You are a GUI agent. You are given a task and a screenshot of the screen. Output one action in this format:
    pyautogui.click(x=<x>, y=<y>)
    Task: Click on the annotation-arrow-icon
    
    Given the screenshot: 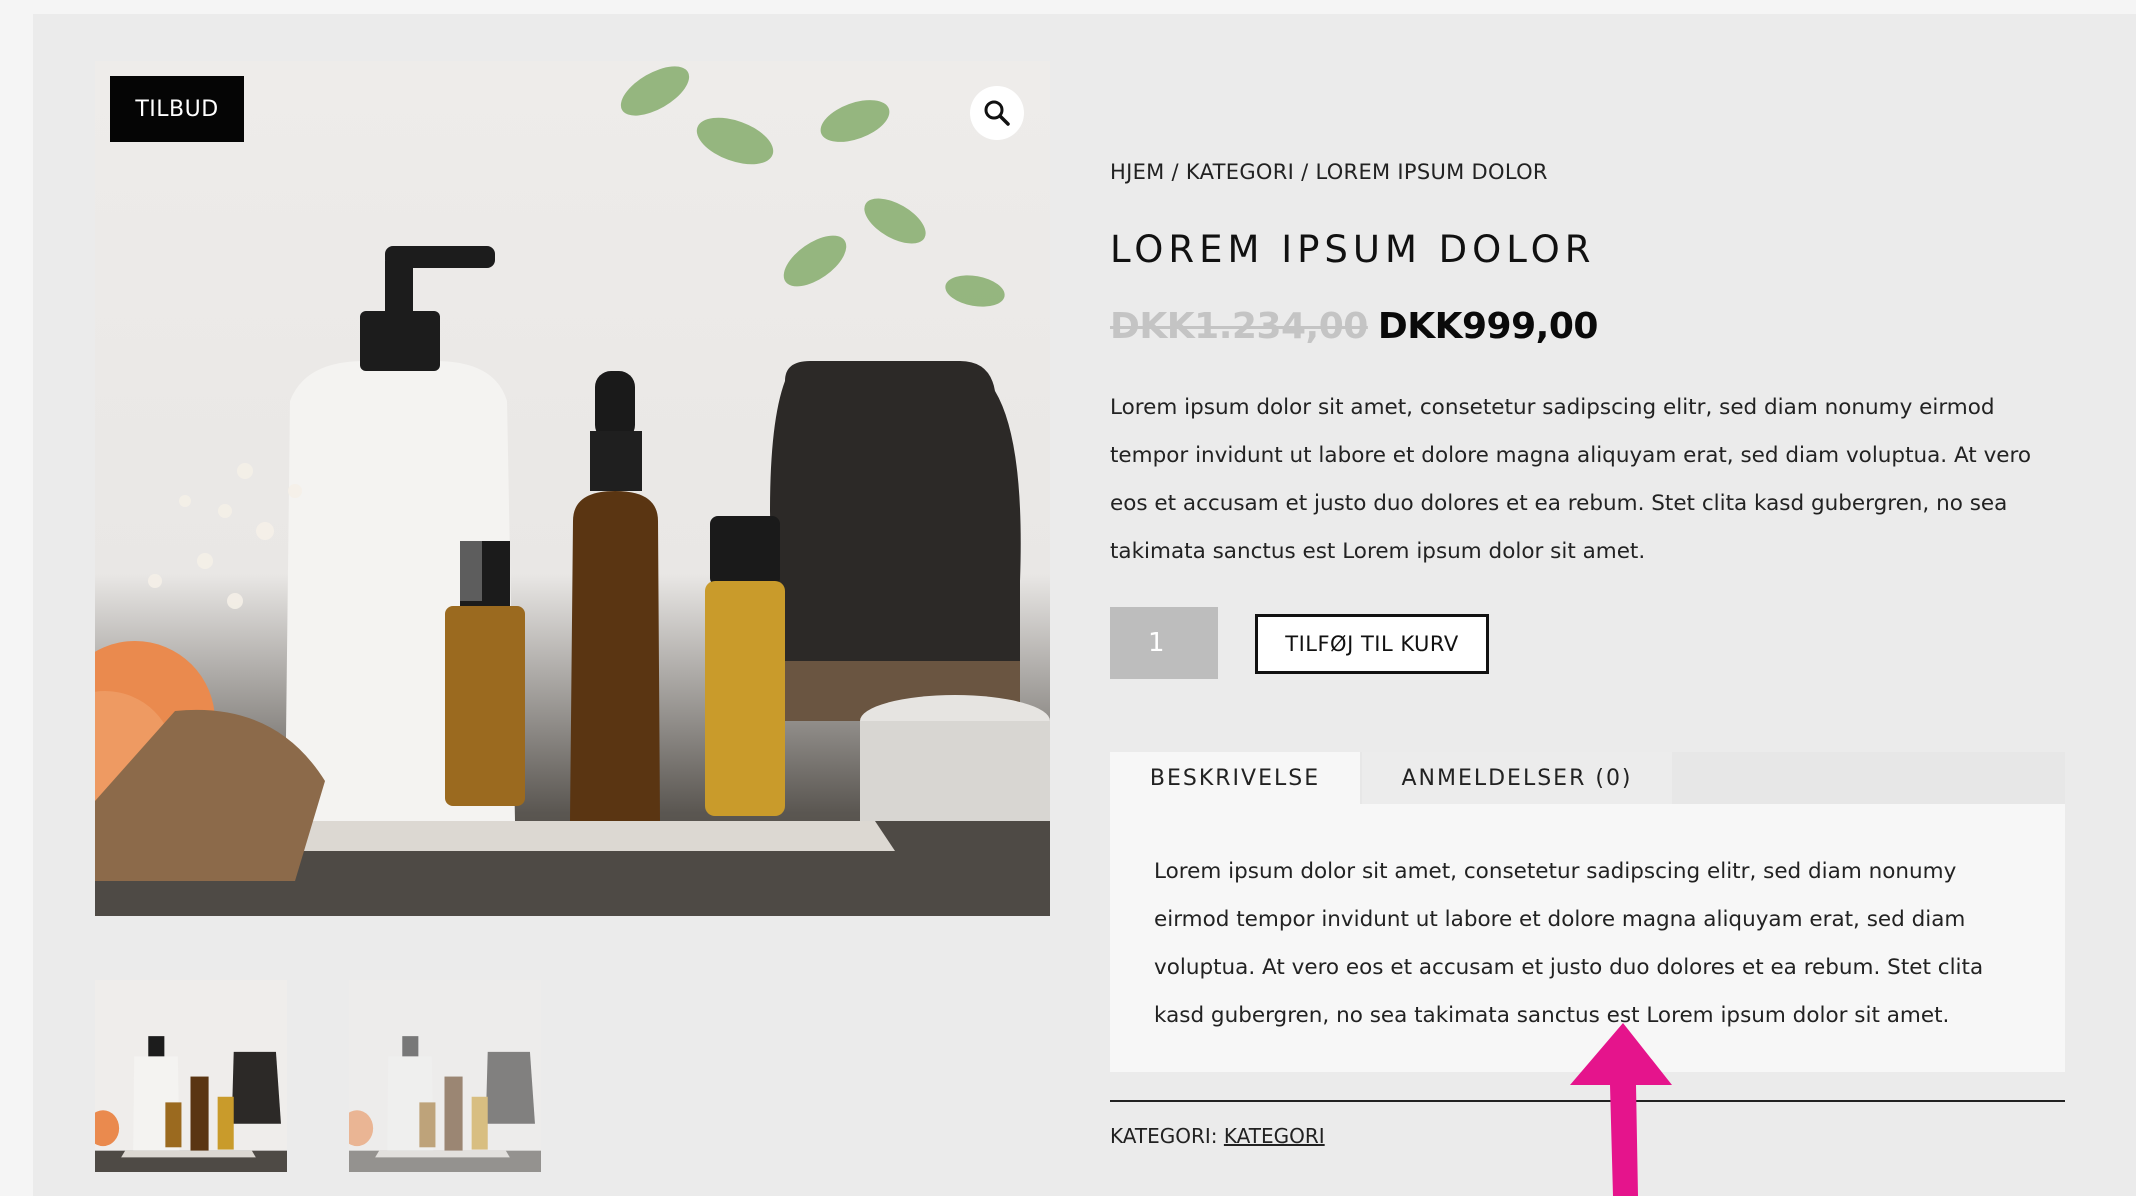 What is the action you would take?
    pyautogui.click(x=1621, y=1109)
    